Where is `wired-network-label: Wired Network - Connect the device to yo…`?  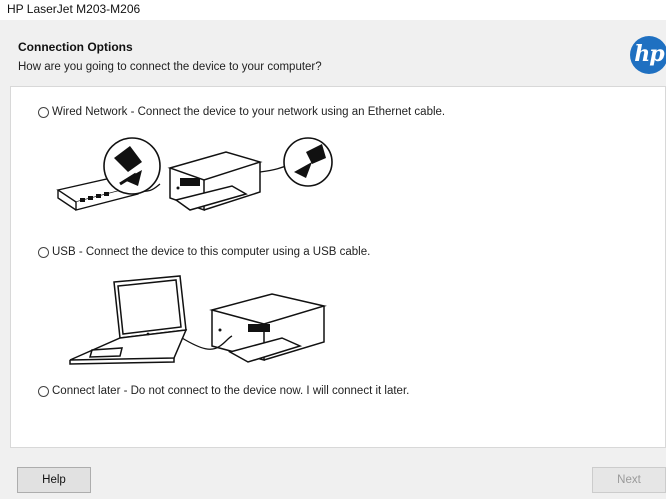 wired-network-label: Wired Network - Connect the device to yo… is located at coordinates (249, 112).